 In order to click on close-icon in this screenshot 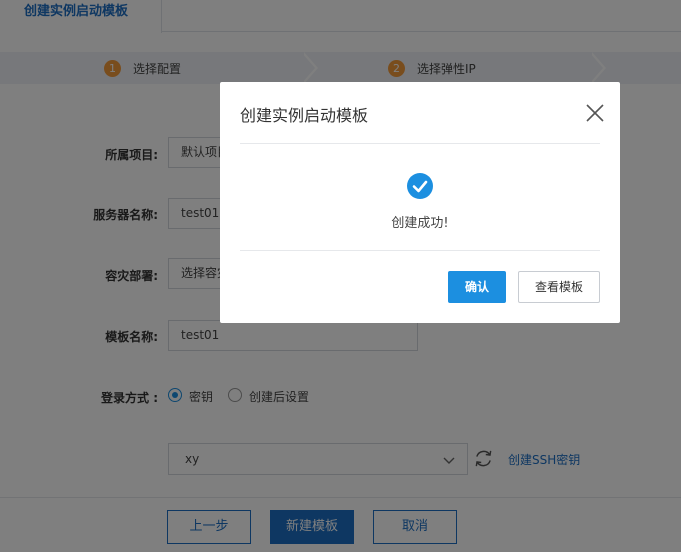, I will do `click(595, 113)`.